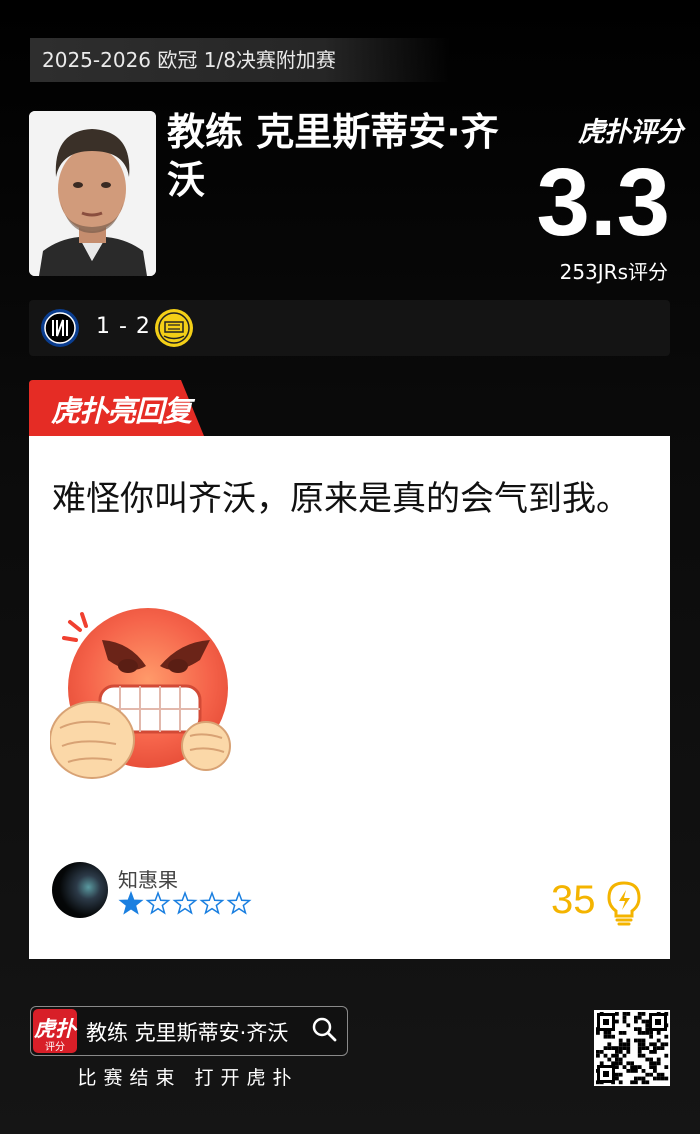 This screenshot has width=700, height=1134. Describe the element at coordinates (55, 1047) in the screenshot. I see `app-icon-subtitle: 评分` at that location.